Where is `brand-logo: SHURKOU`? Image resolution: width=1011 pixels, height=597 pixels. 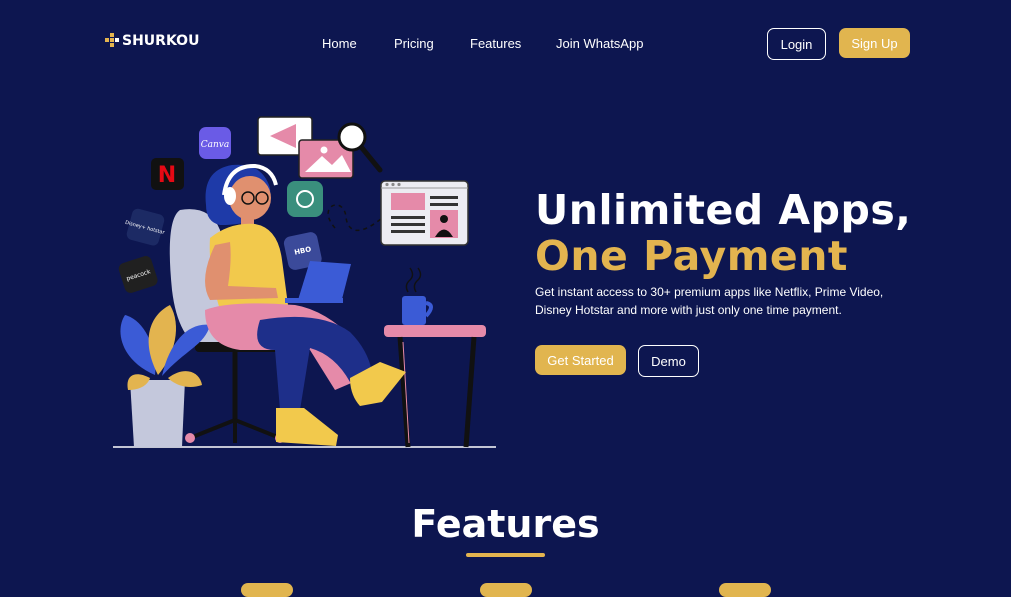
brand-logo: SHURKOU is located at coordinates (152, 41).